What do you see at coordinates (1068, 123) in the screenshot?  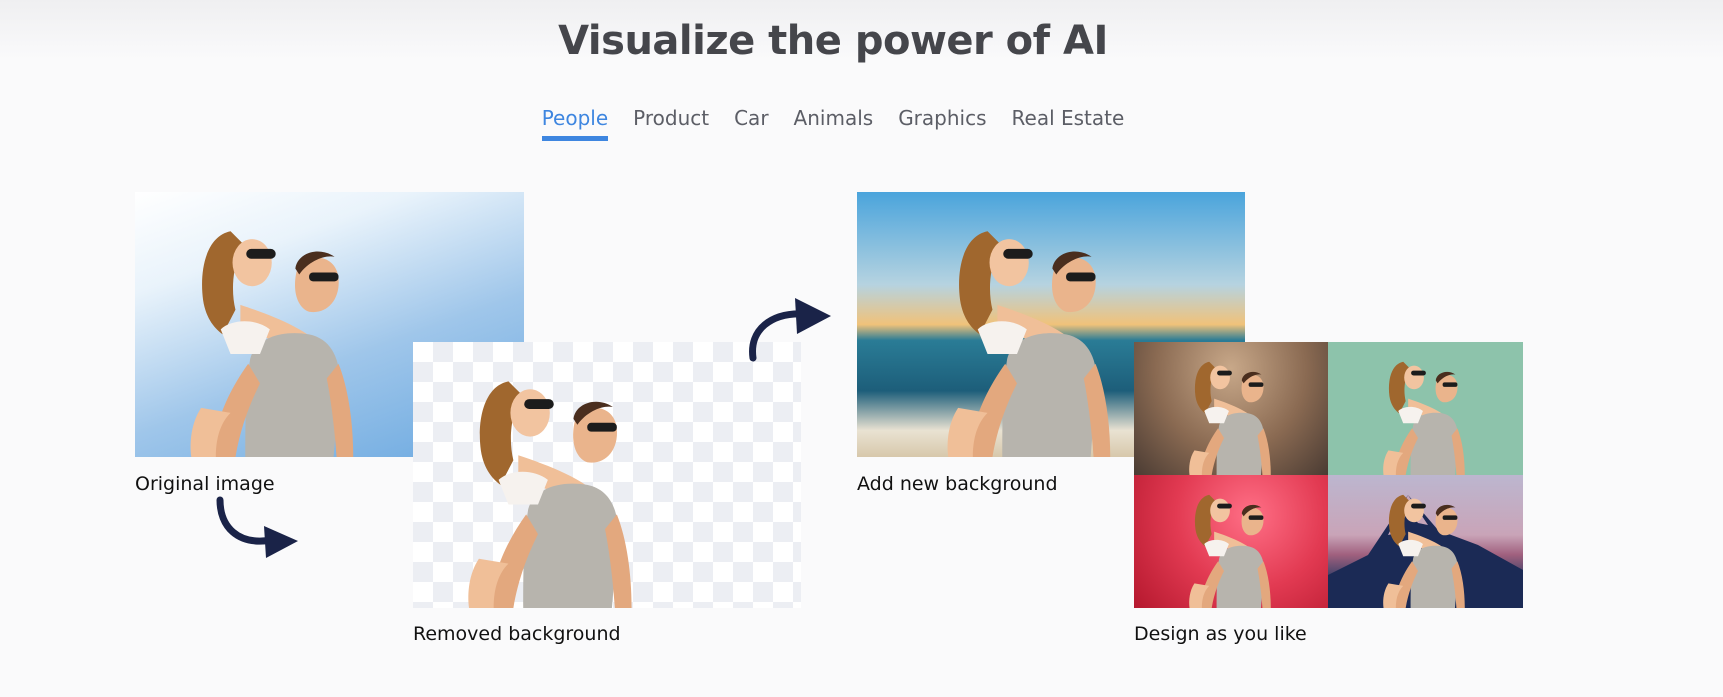 I see `tab-real-estate: Real Estate` at bounding box center [1068, 123].